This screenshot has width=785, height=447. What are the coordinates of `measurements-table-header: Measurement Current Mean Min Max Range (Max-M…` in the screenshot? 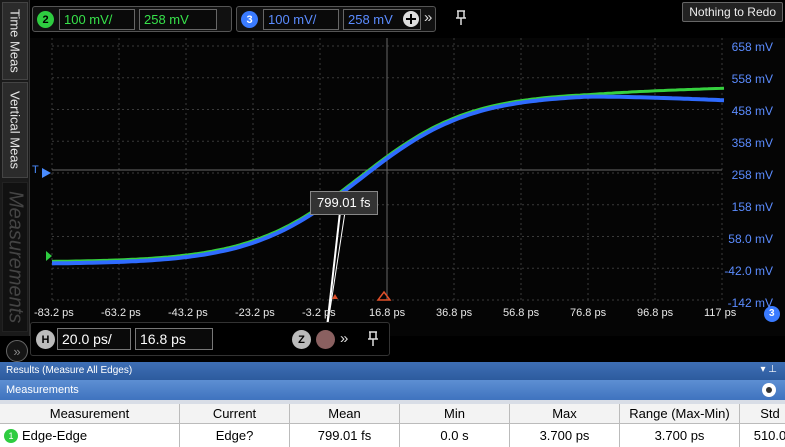 It's located at (392, 414).